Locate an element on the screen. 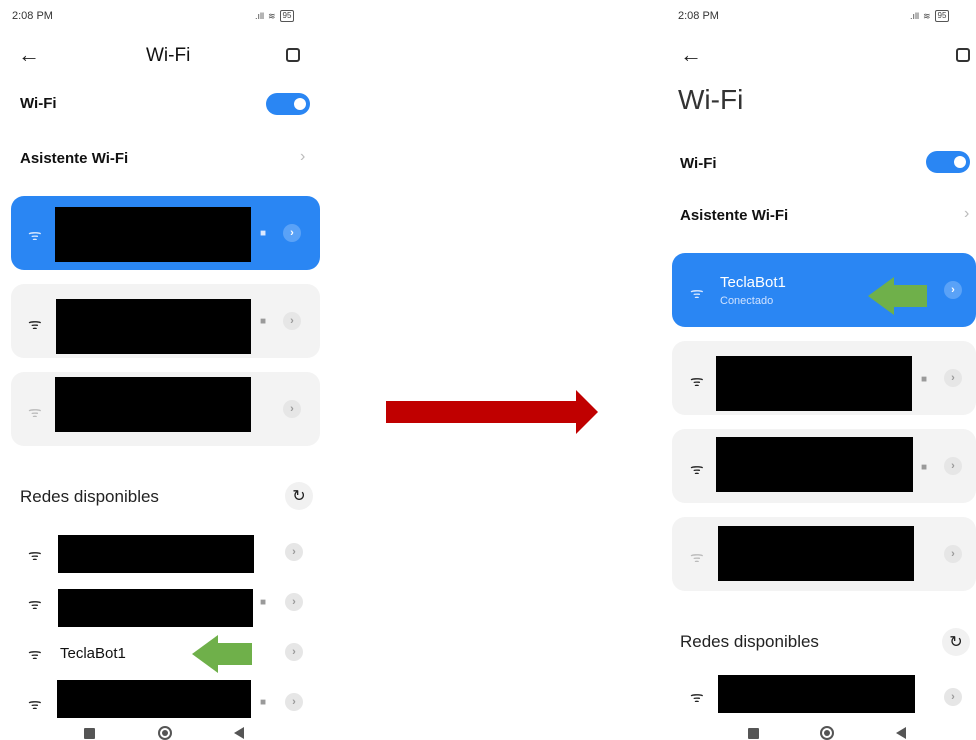  transition-arrow-head is located at coordinates (587, 412).